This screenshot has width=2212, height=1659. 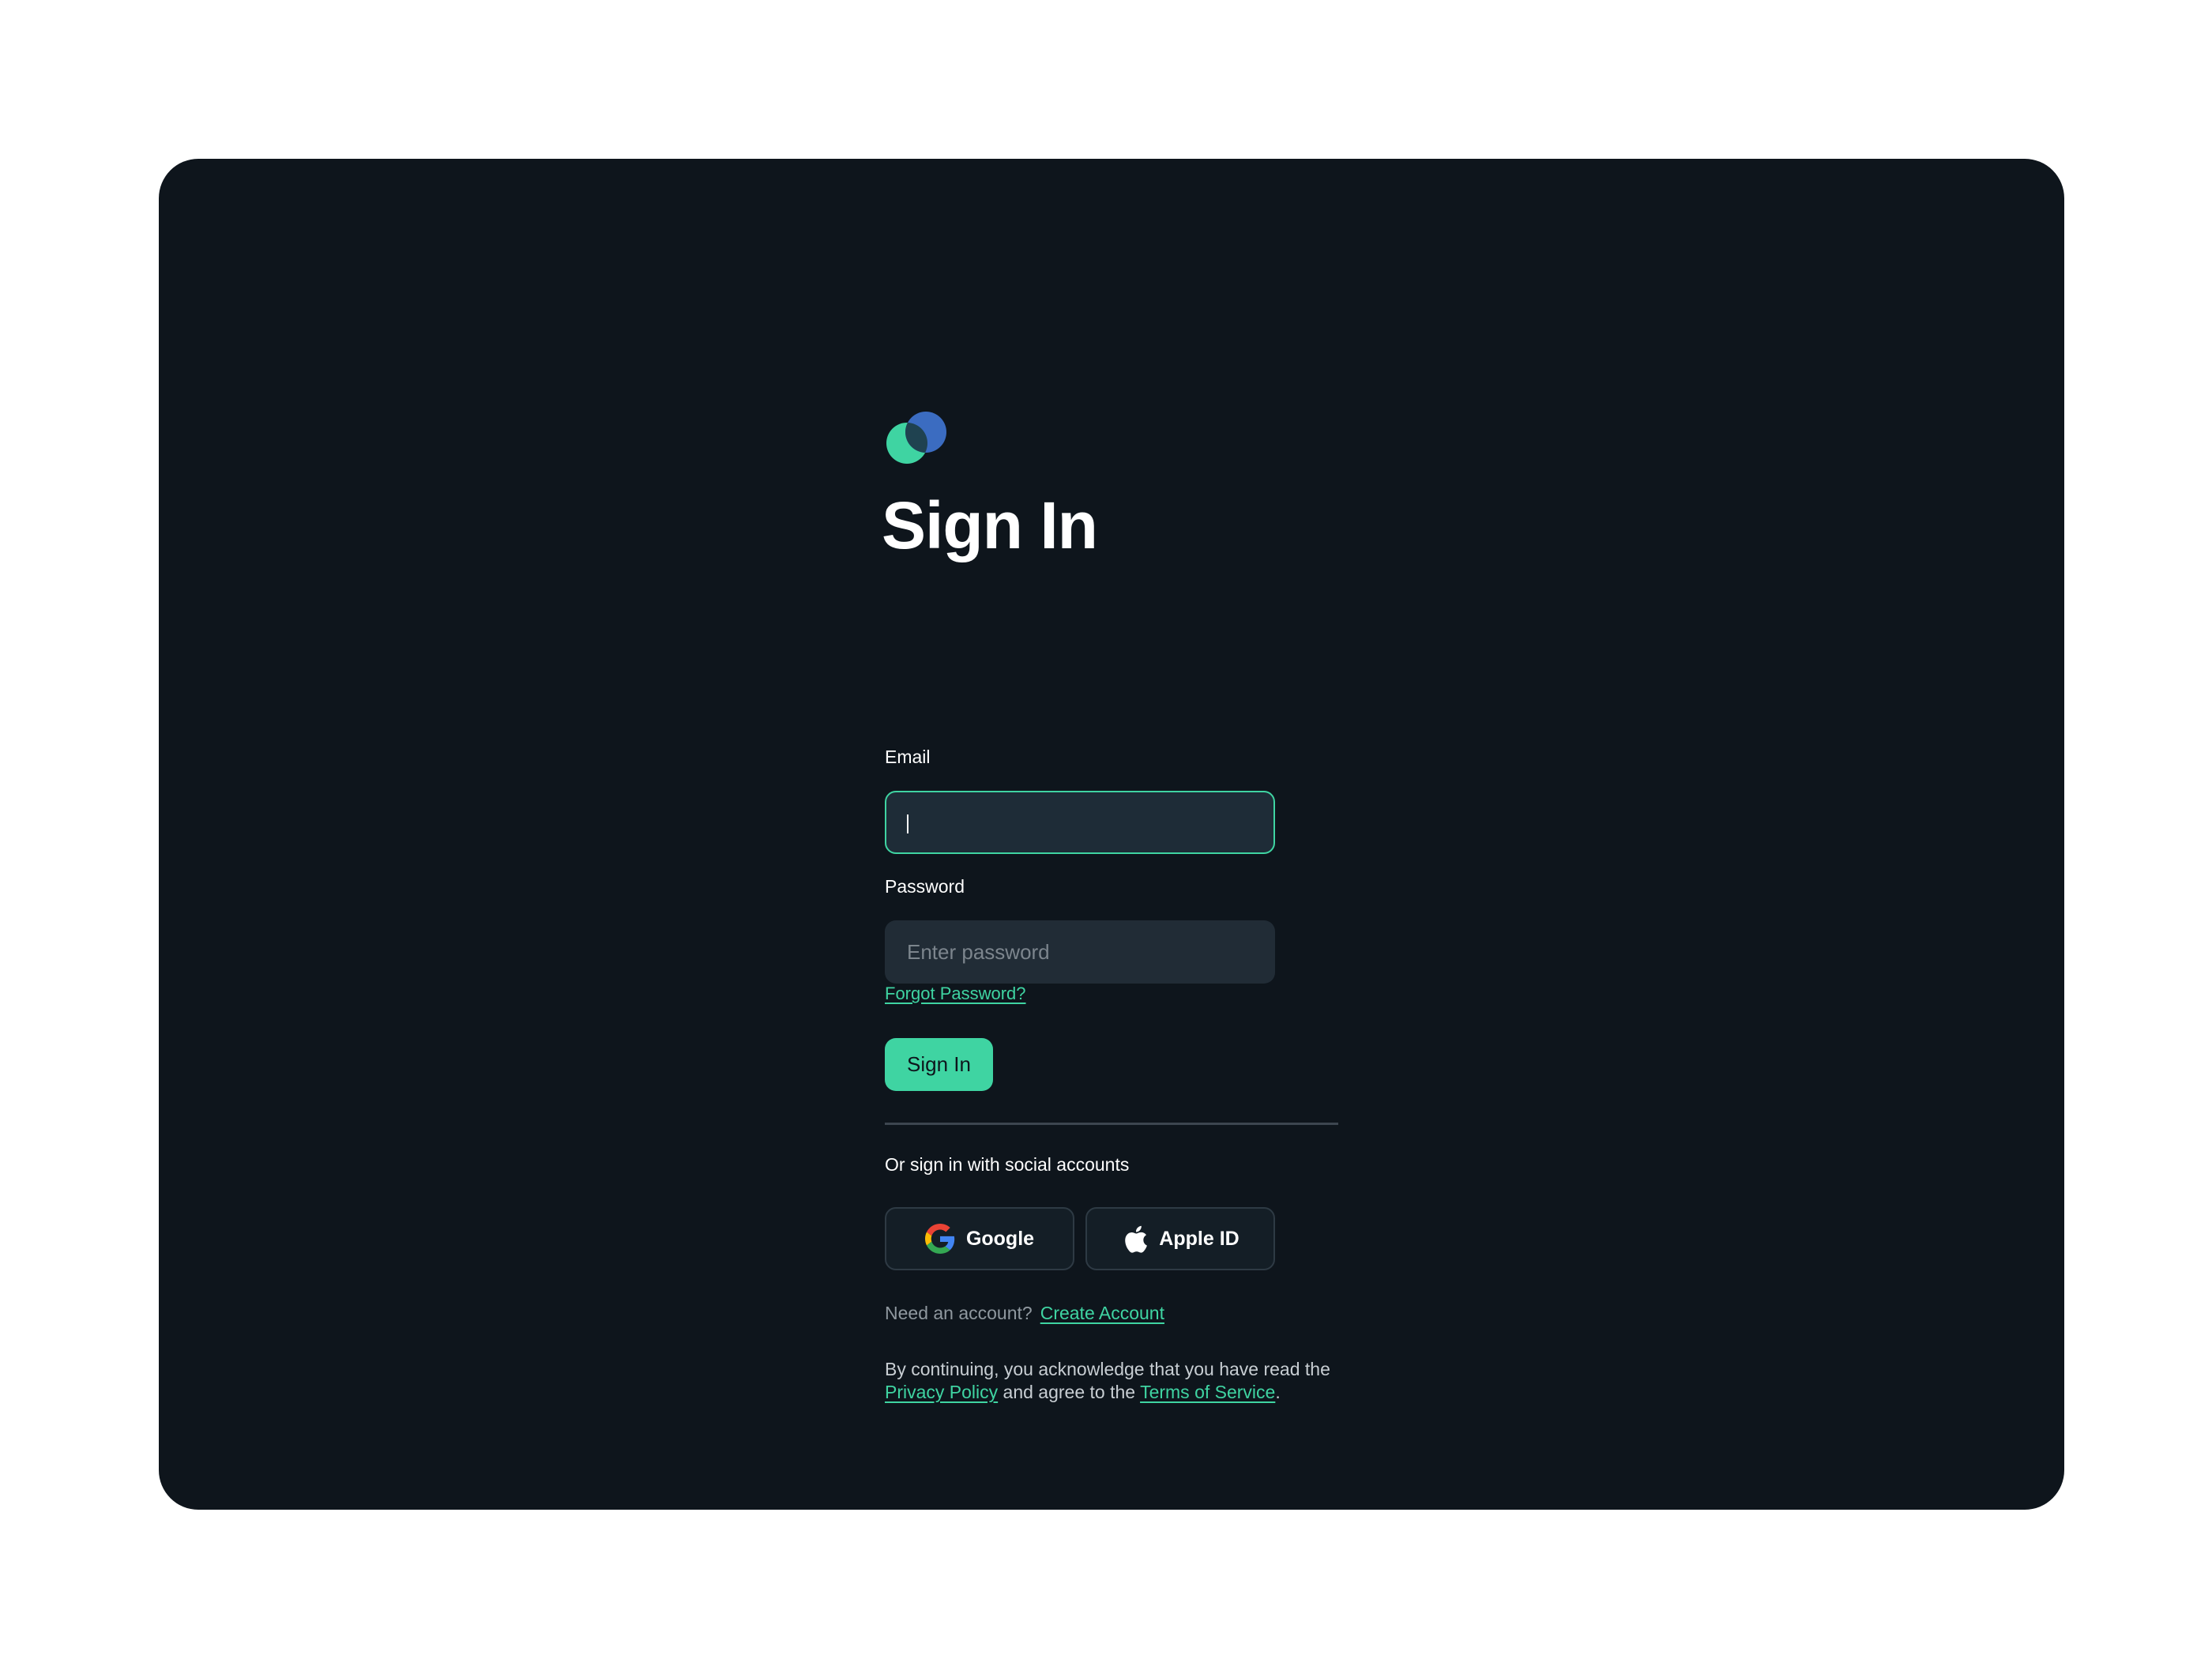 What do you see at coordinates (1102, 1313) in the screenshot?
I see `create-account-link: Create Account` at bounding box center [1102, 1313].